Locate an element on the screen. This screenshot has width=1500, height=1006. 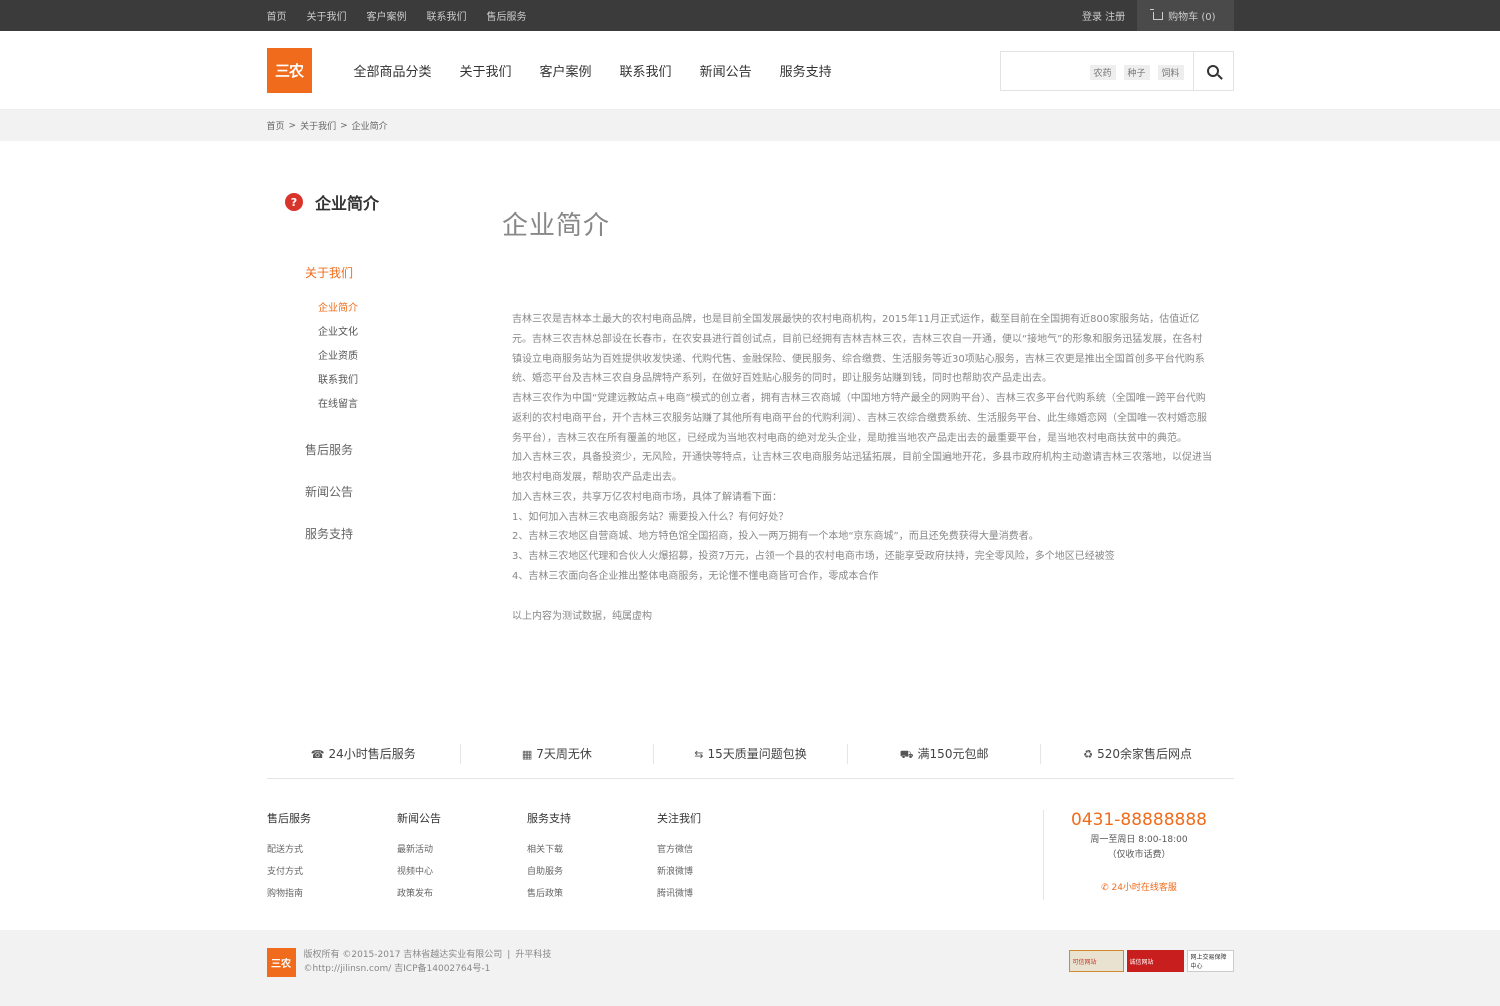
footer-column-support: 服务支持 相关下载 自助服务 售后政策 is located at coordinates (549, 859).